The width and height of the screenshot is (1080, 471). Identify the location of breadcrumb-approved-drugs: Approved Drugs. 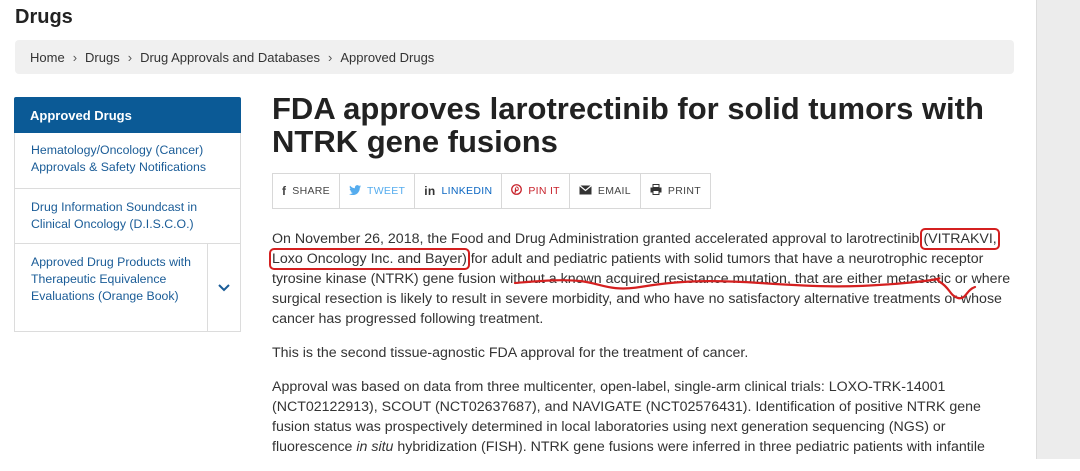
(387, 57).